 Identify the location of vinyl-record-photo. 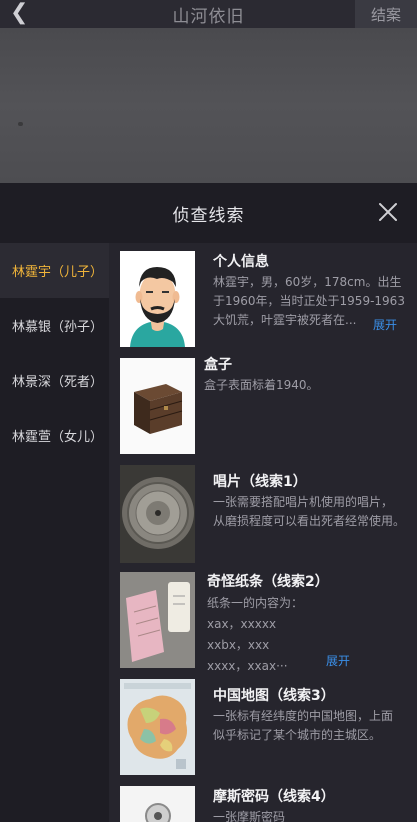
(157, 514).